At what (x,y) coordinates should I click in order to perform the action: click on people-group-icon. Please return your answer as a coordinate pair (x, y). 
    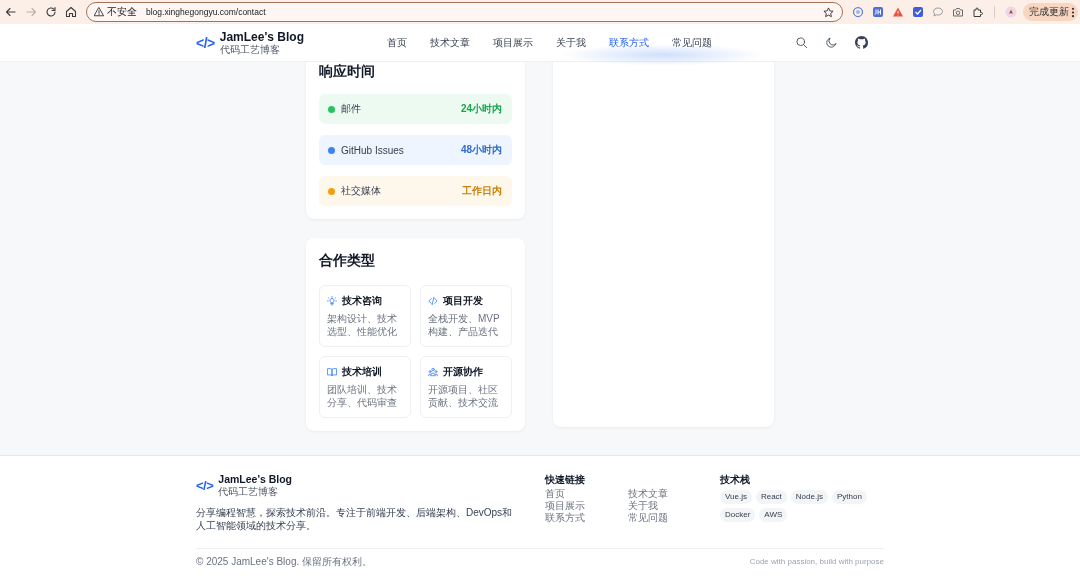
    Looking at the image, I should click on (433, 372).